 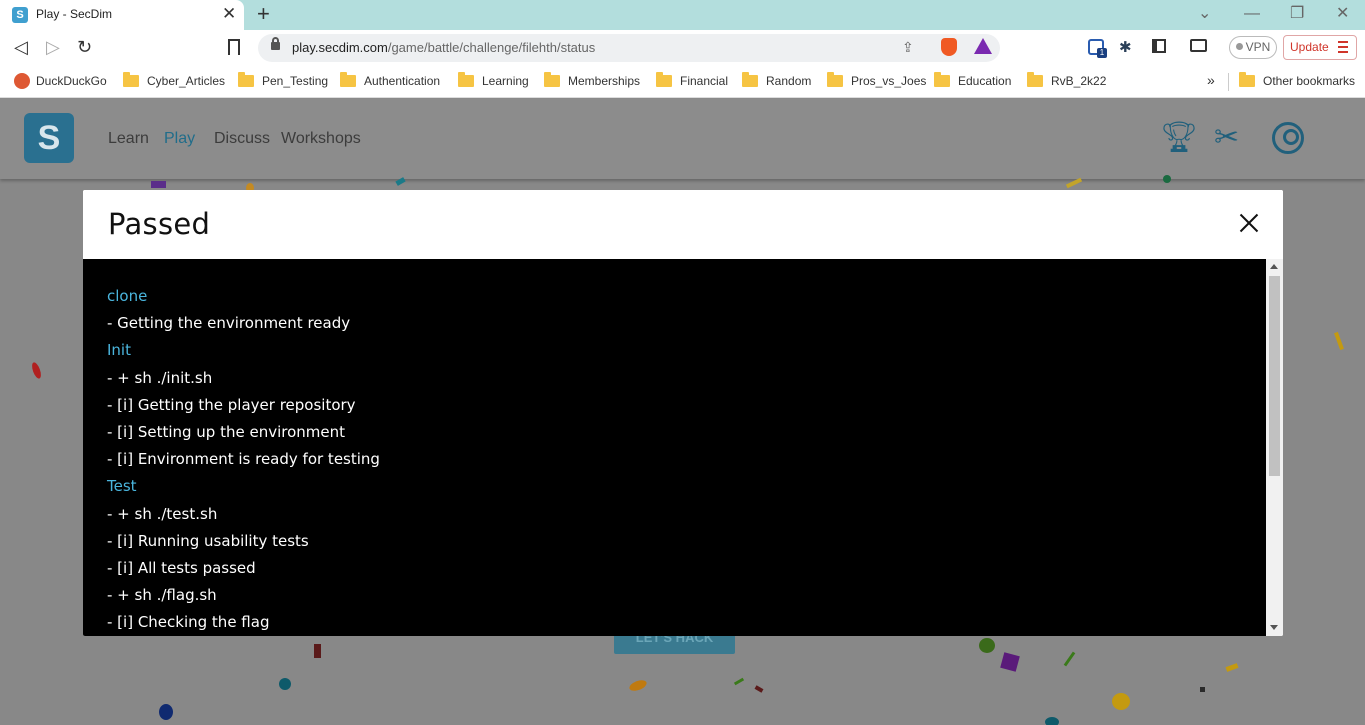 I want to click on close-icon, so click(x=1249, y=223).